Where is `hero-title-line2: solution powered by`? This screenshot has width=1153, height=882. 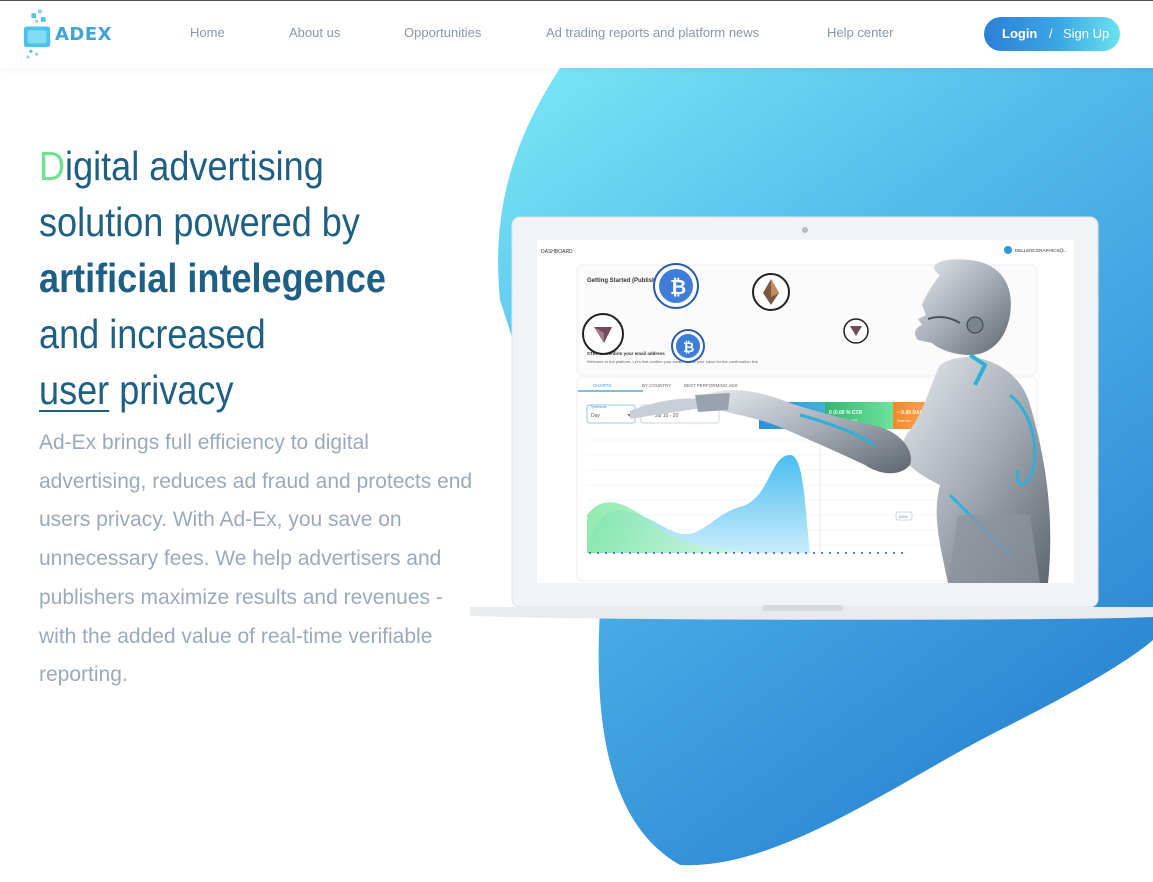 hero-title-line2: solution powered by is located at coordinates (199, 222).